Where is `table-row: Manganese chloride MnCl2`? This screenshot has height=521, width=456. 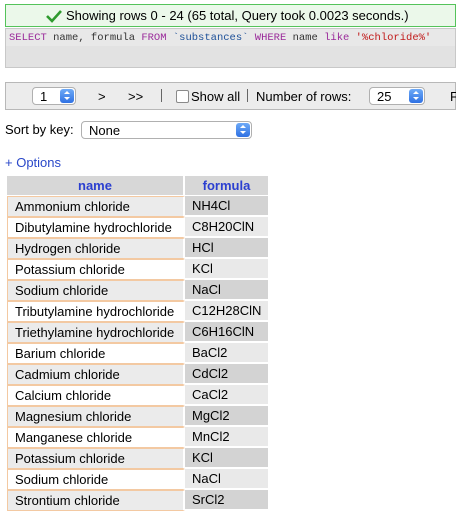
table-row: Manganese chloride MnCl2 is located at coordinates (137, 437).